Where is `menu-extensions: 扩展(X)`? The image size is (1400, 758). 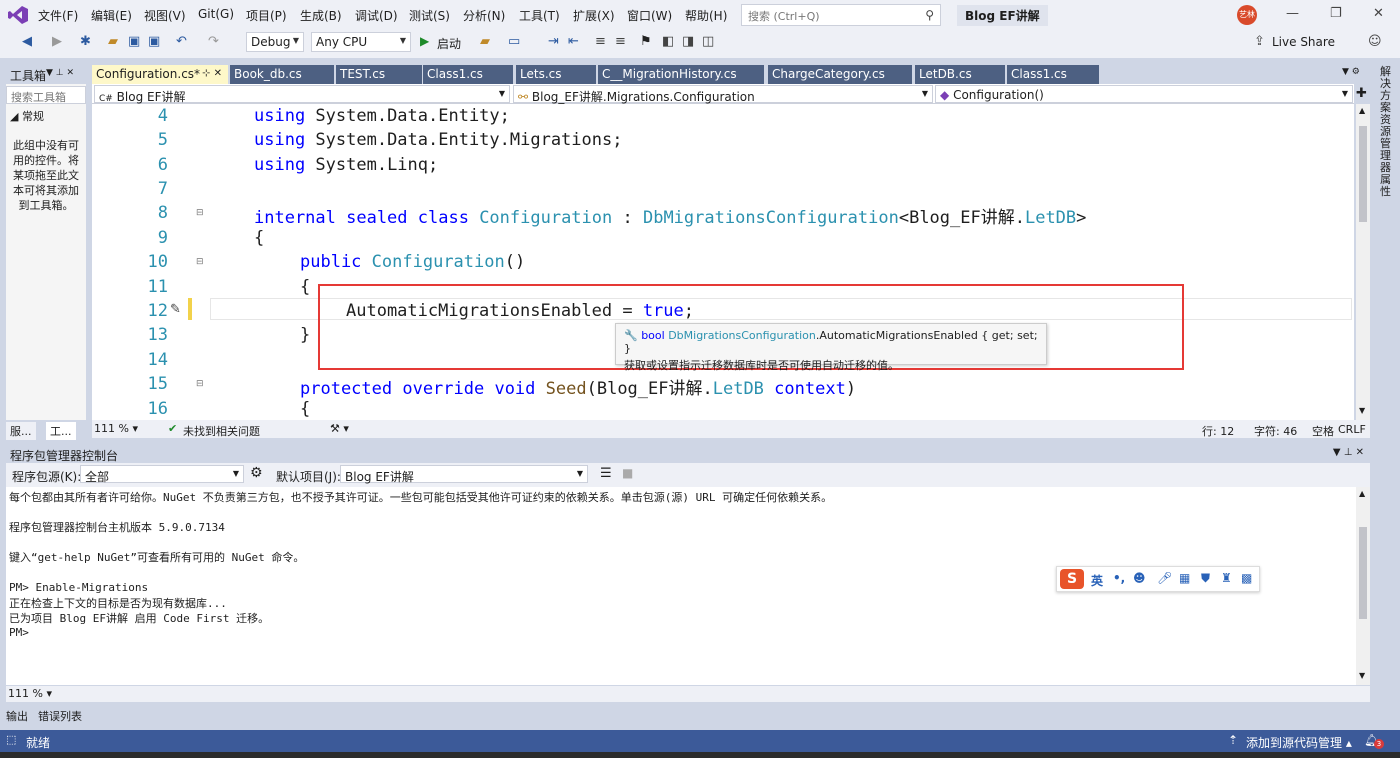
menu-extensions: 扩展(X) is located at coordinates (594, 15).